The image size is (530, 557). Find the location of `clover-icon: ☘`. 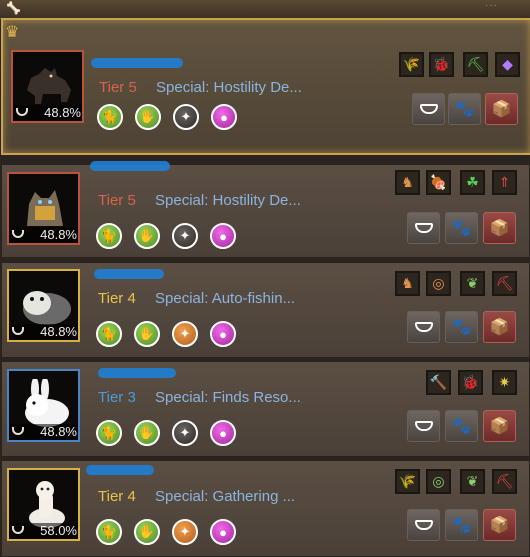

clover-icon: ☘ is located at coordinates (472, 182).